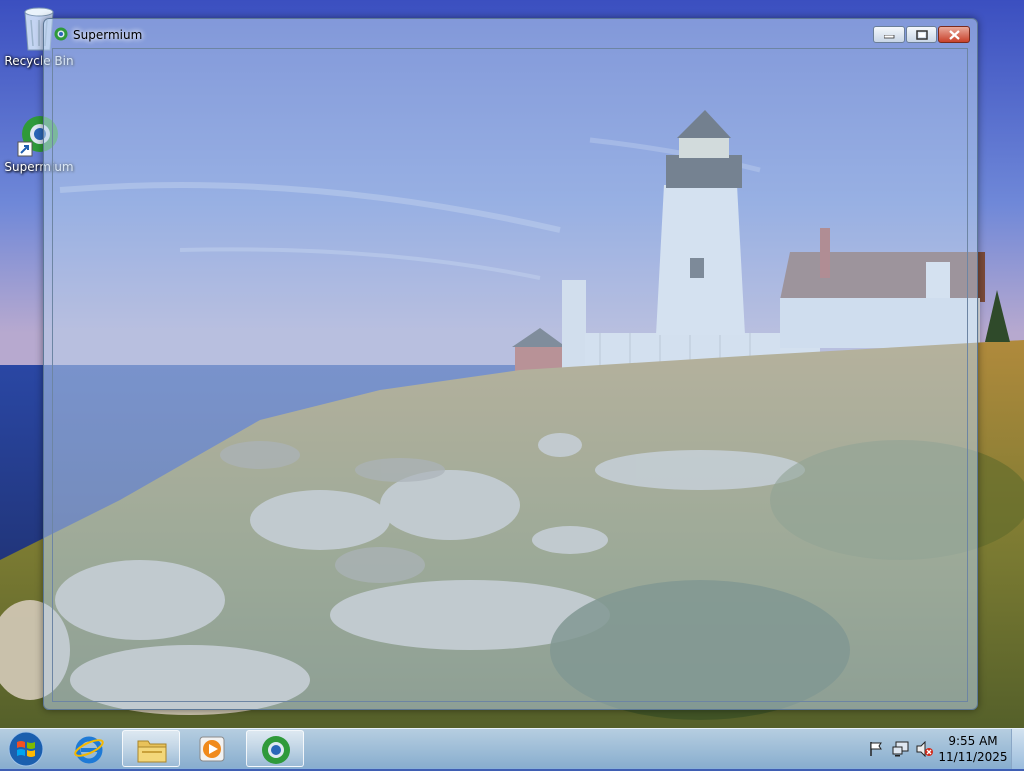 The image size is (1024, 771). I want to click on close-icon, so click(954, 35).